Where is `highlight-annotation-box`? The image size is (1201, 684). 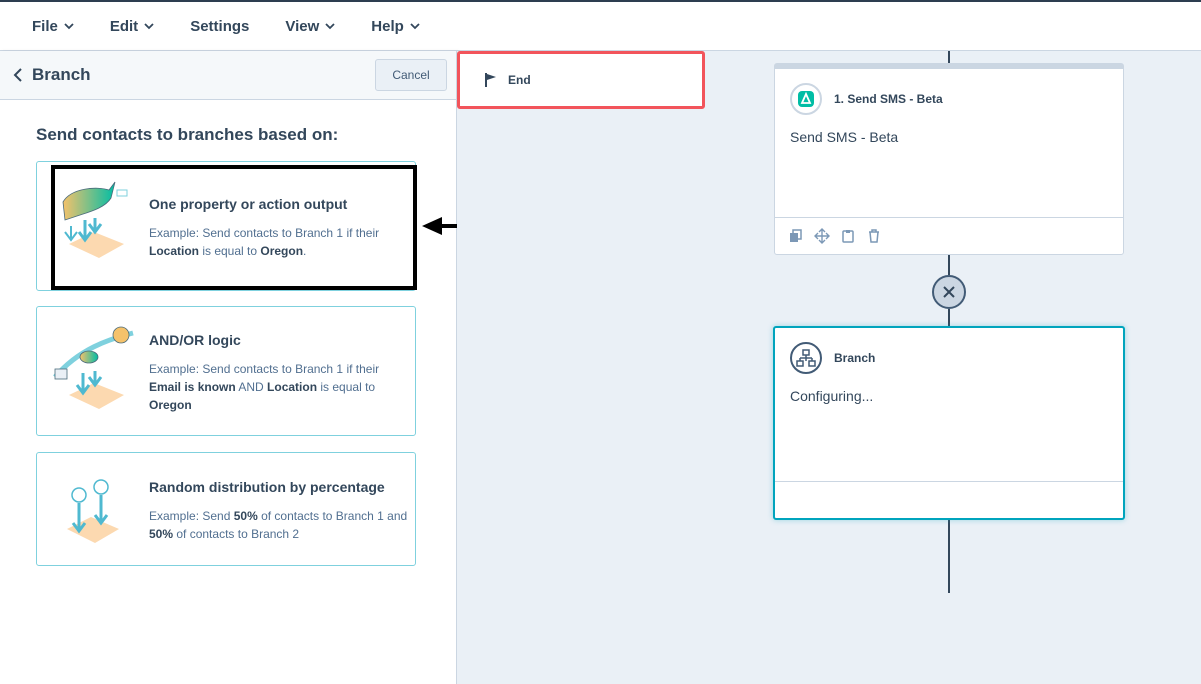
highlight-annotation-box is located at coordinates (234, 227).